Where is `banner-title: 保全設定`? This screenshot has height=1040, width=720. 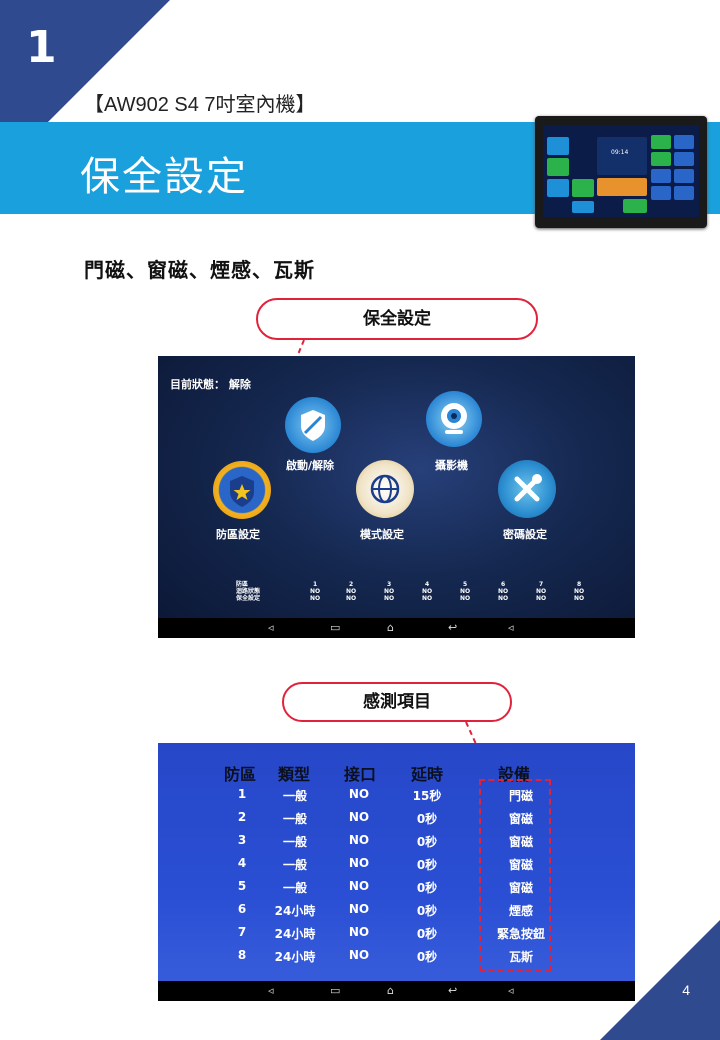 banner-title: 保全設定 is located at coordinates (164, 177).